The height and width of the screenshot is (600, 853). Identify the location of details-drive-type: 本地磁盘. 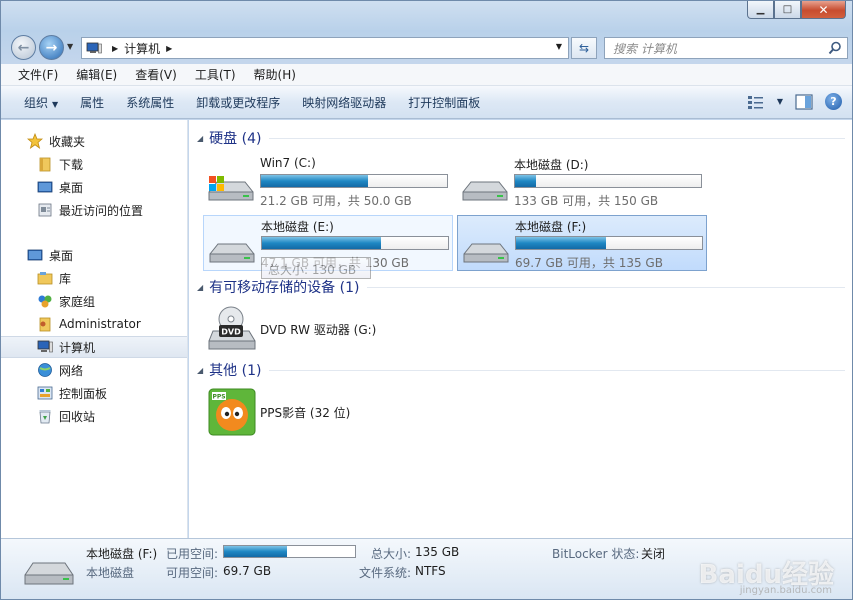
(110, 573).